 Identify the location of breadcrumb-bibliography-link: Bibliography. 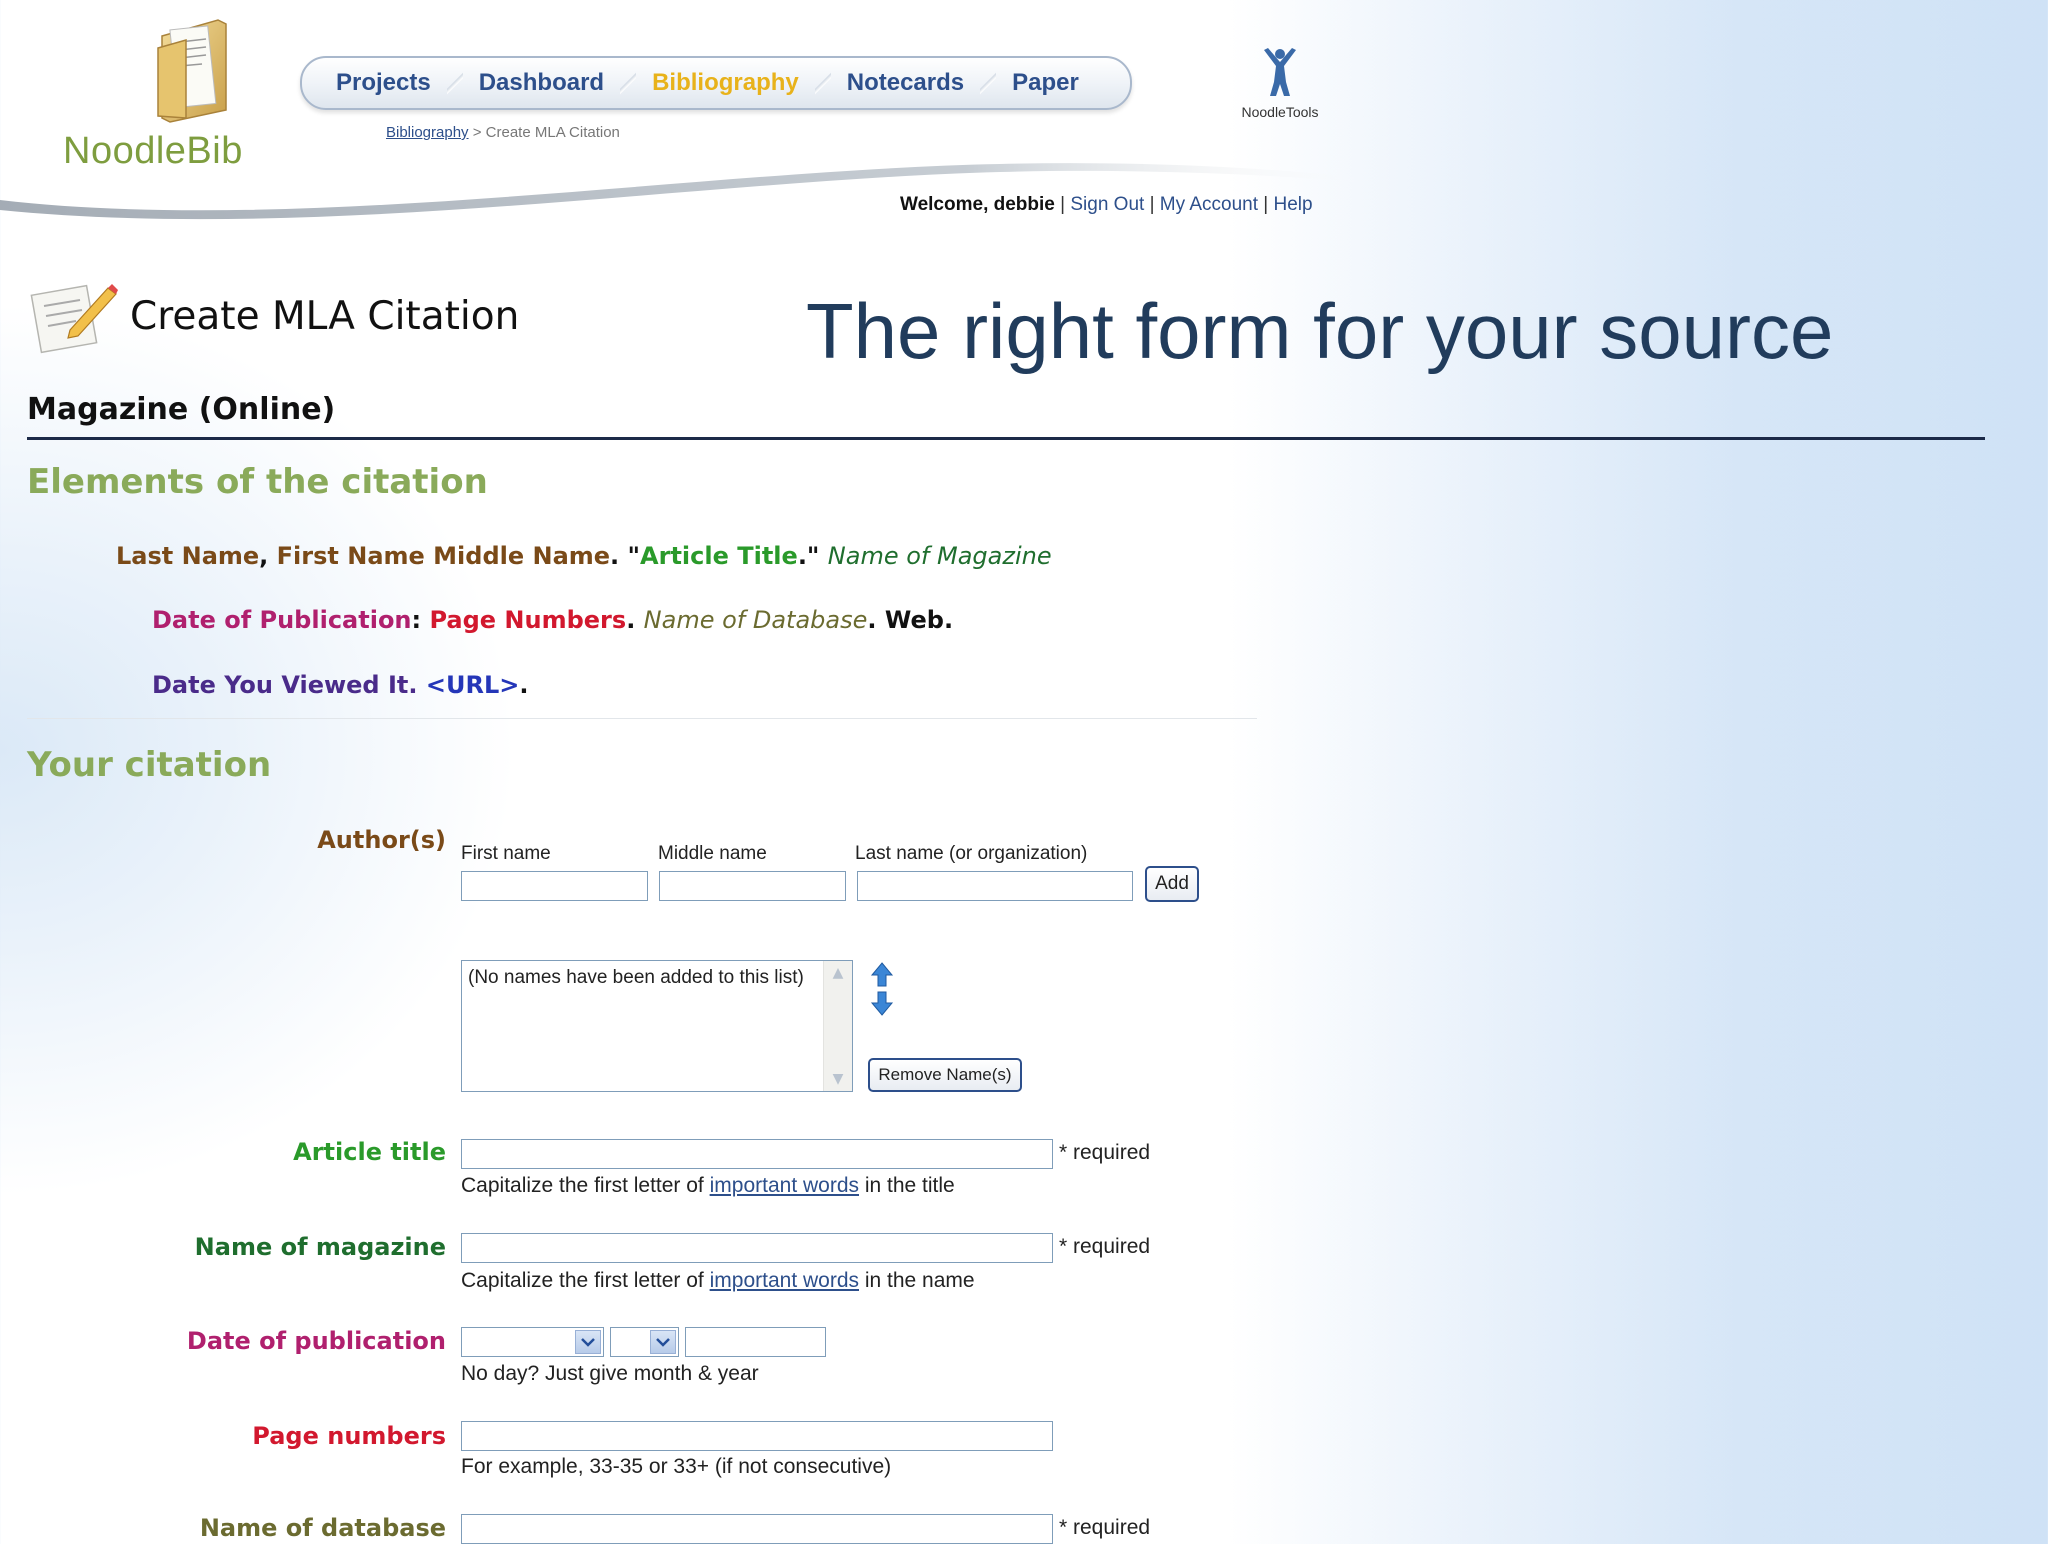
(427, 132).